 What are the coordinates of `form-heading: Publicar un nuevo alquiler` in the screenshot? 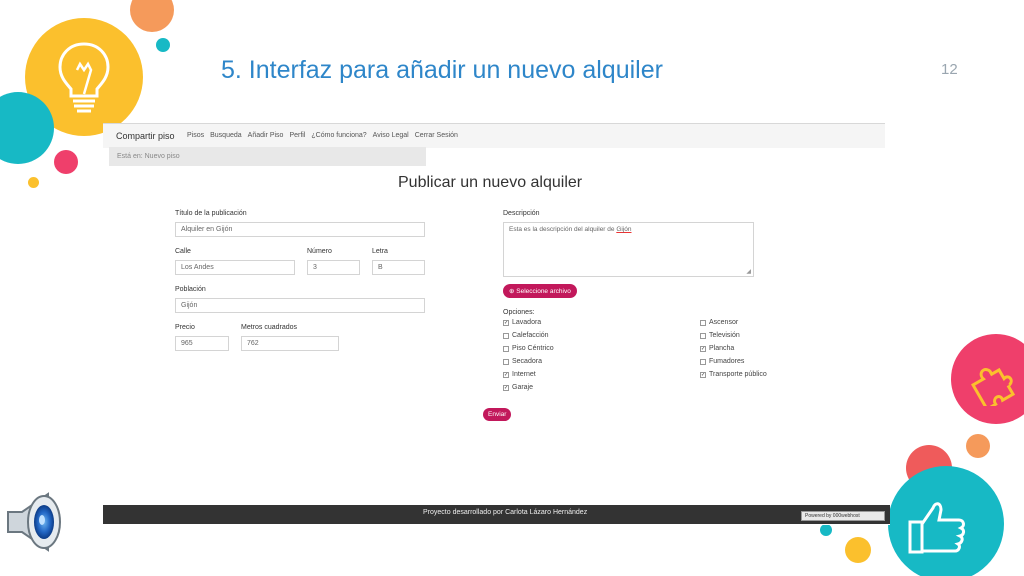 It's located at (490, 182).